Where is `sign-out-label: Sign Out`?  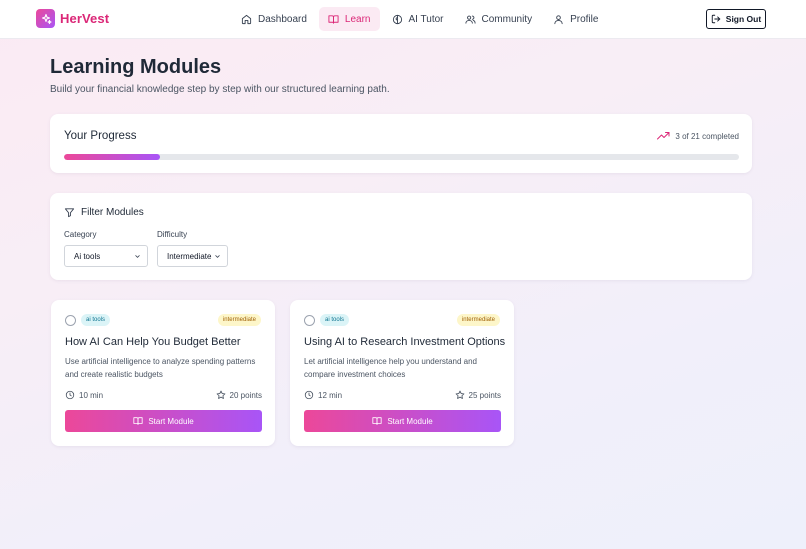 sign-out-label: Sign Out is located at coordinates (743, 19).